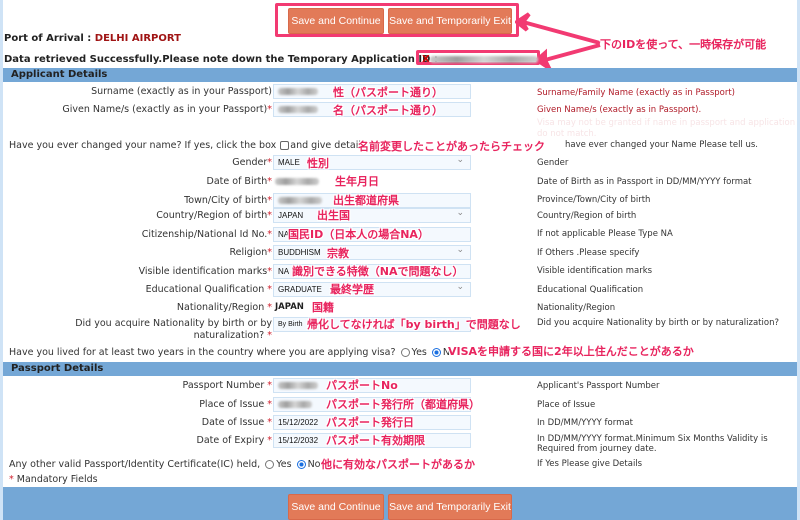 This screenshot has width=800, height=520. I want to click on education-label-text: Educational Qualification, so click(206, 289).